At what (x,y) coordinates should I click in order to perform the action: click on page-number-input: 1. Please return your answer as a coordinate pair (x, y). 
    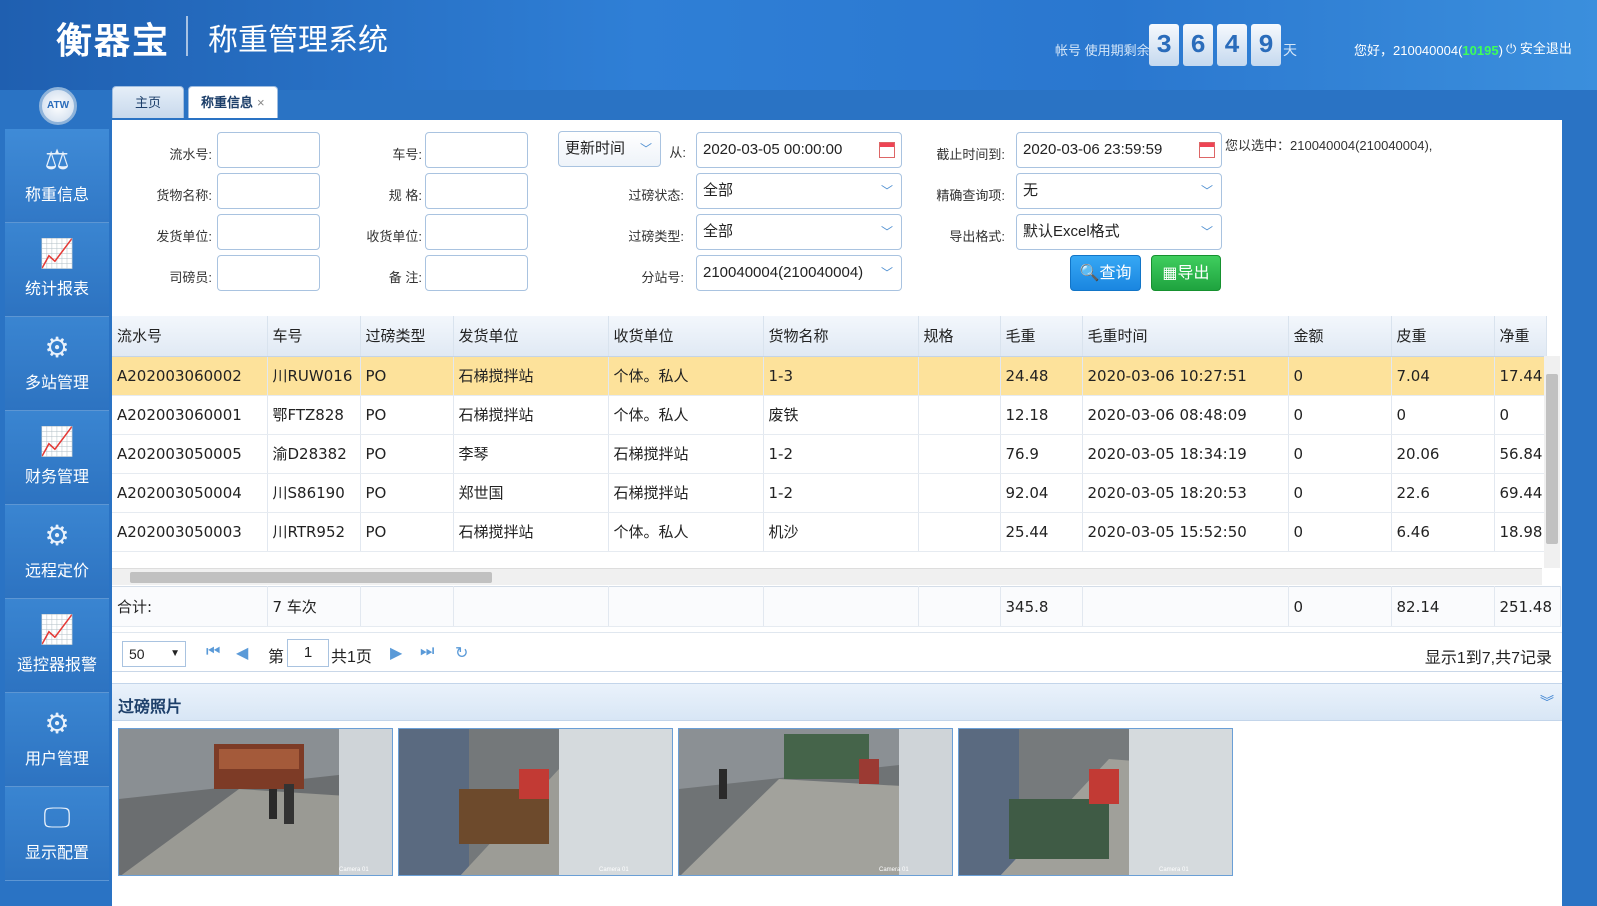
    Looking at the image, I should click on (308, 653).